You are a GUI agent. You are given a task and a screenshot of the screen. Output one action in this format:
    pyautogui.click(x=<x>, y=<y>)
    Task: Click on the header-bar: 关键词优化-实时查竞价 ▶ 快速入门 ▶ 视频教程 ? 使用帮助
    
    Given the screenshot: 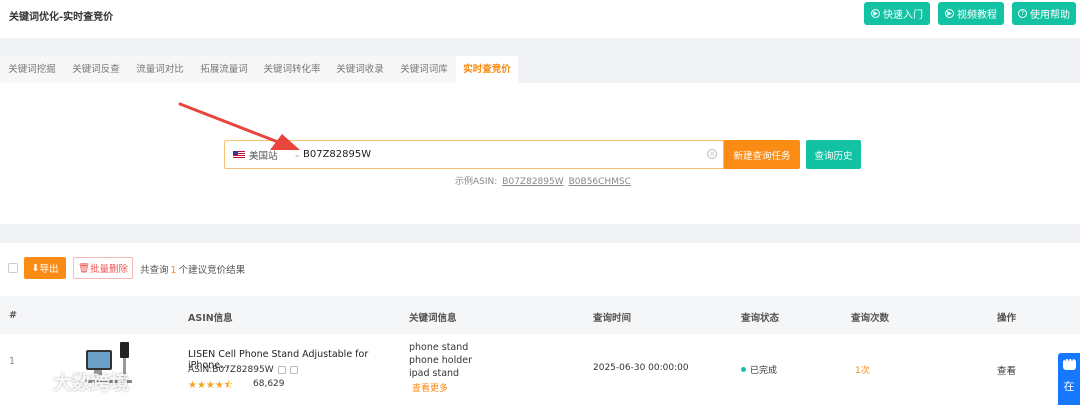 What is the action you would take?
    pyautogui.click(x=540, y=19)
    